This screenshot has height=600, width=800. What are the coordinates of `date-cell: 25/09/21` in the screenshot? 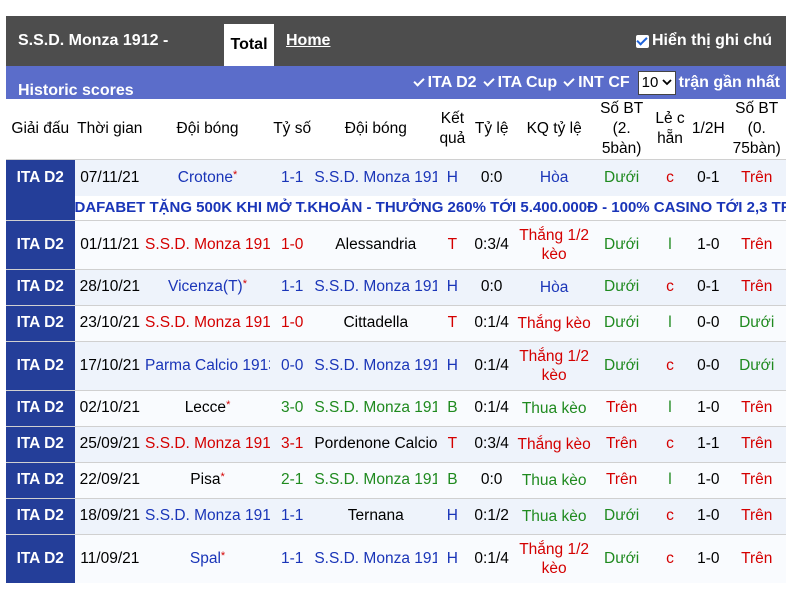 It's located at (110, 444).